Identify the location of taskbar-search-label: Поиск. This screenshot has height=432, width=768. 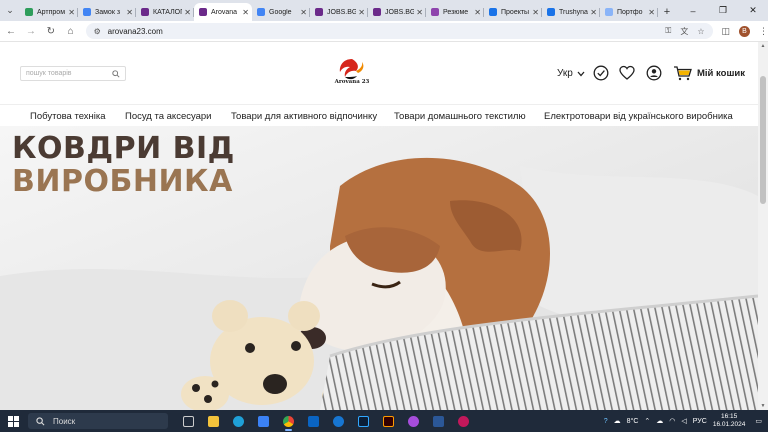
(64, 421).